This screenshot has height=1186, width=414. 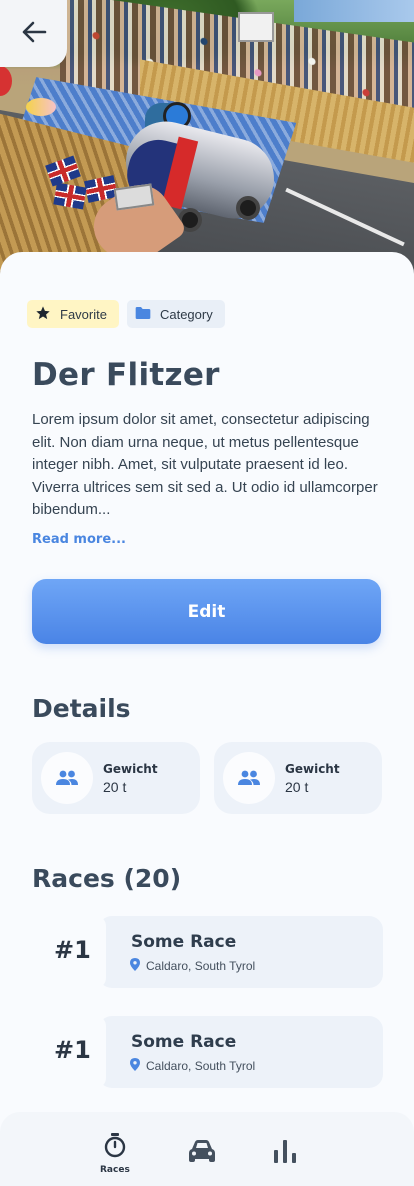 I want to click on category-tag: Category, so click(x=175, y=314).